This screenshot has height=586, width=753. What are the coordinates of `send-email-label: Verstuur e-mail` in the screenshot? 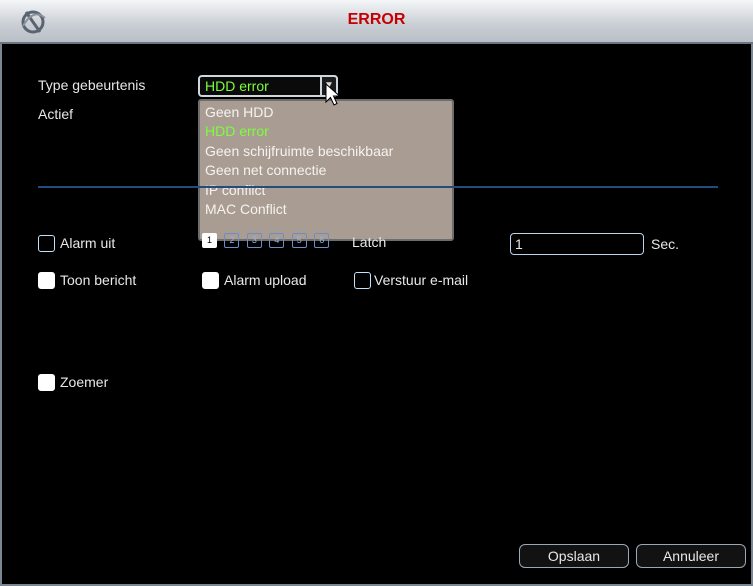 It's located at (421, 280).